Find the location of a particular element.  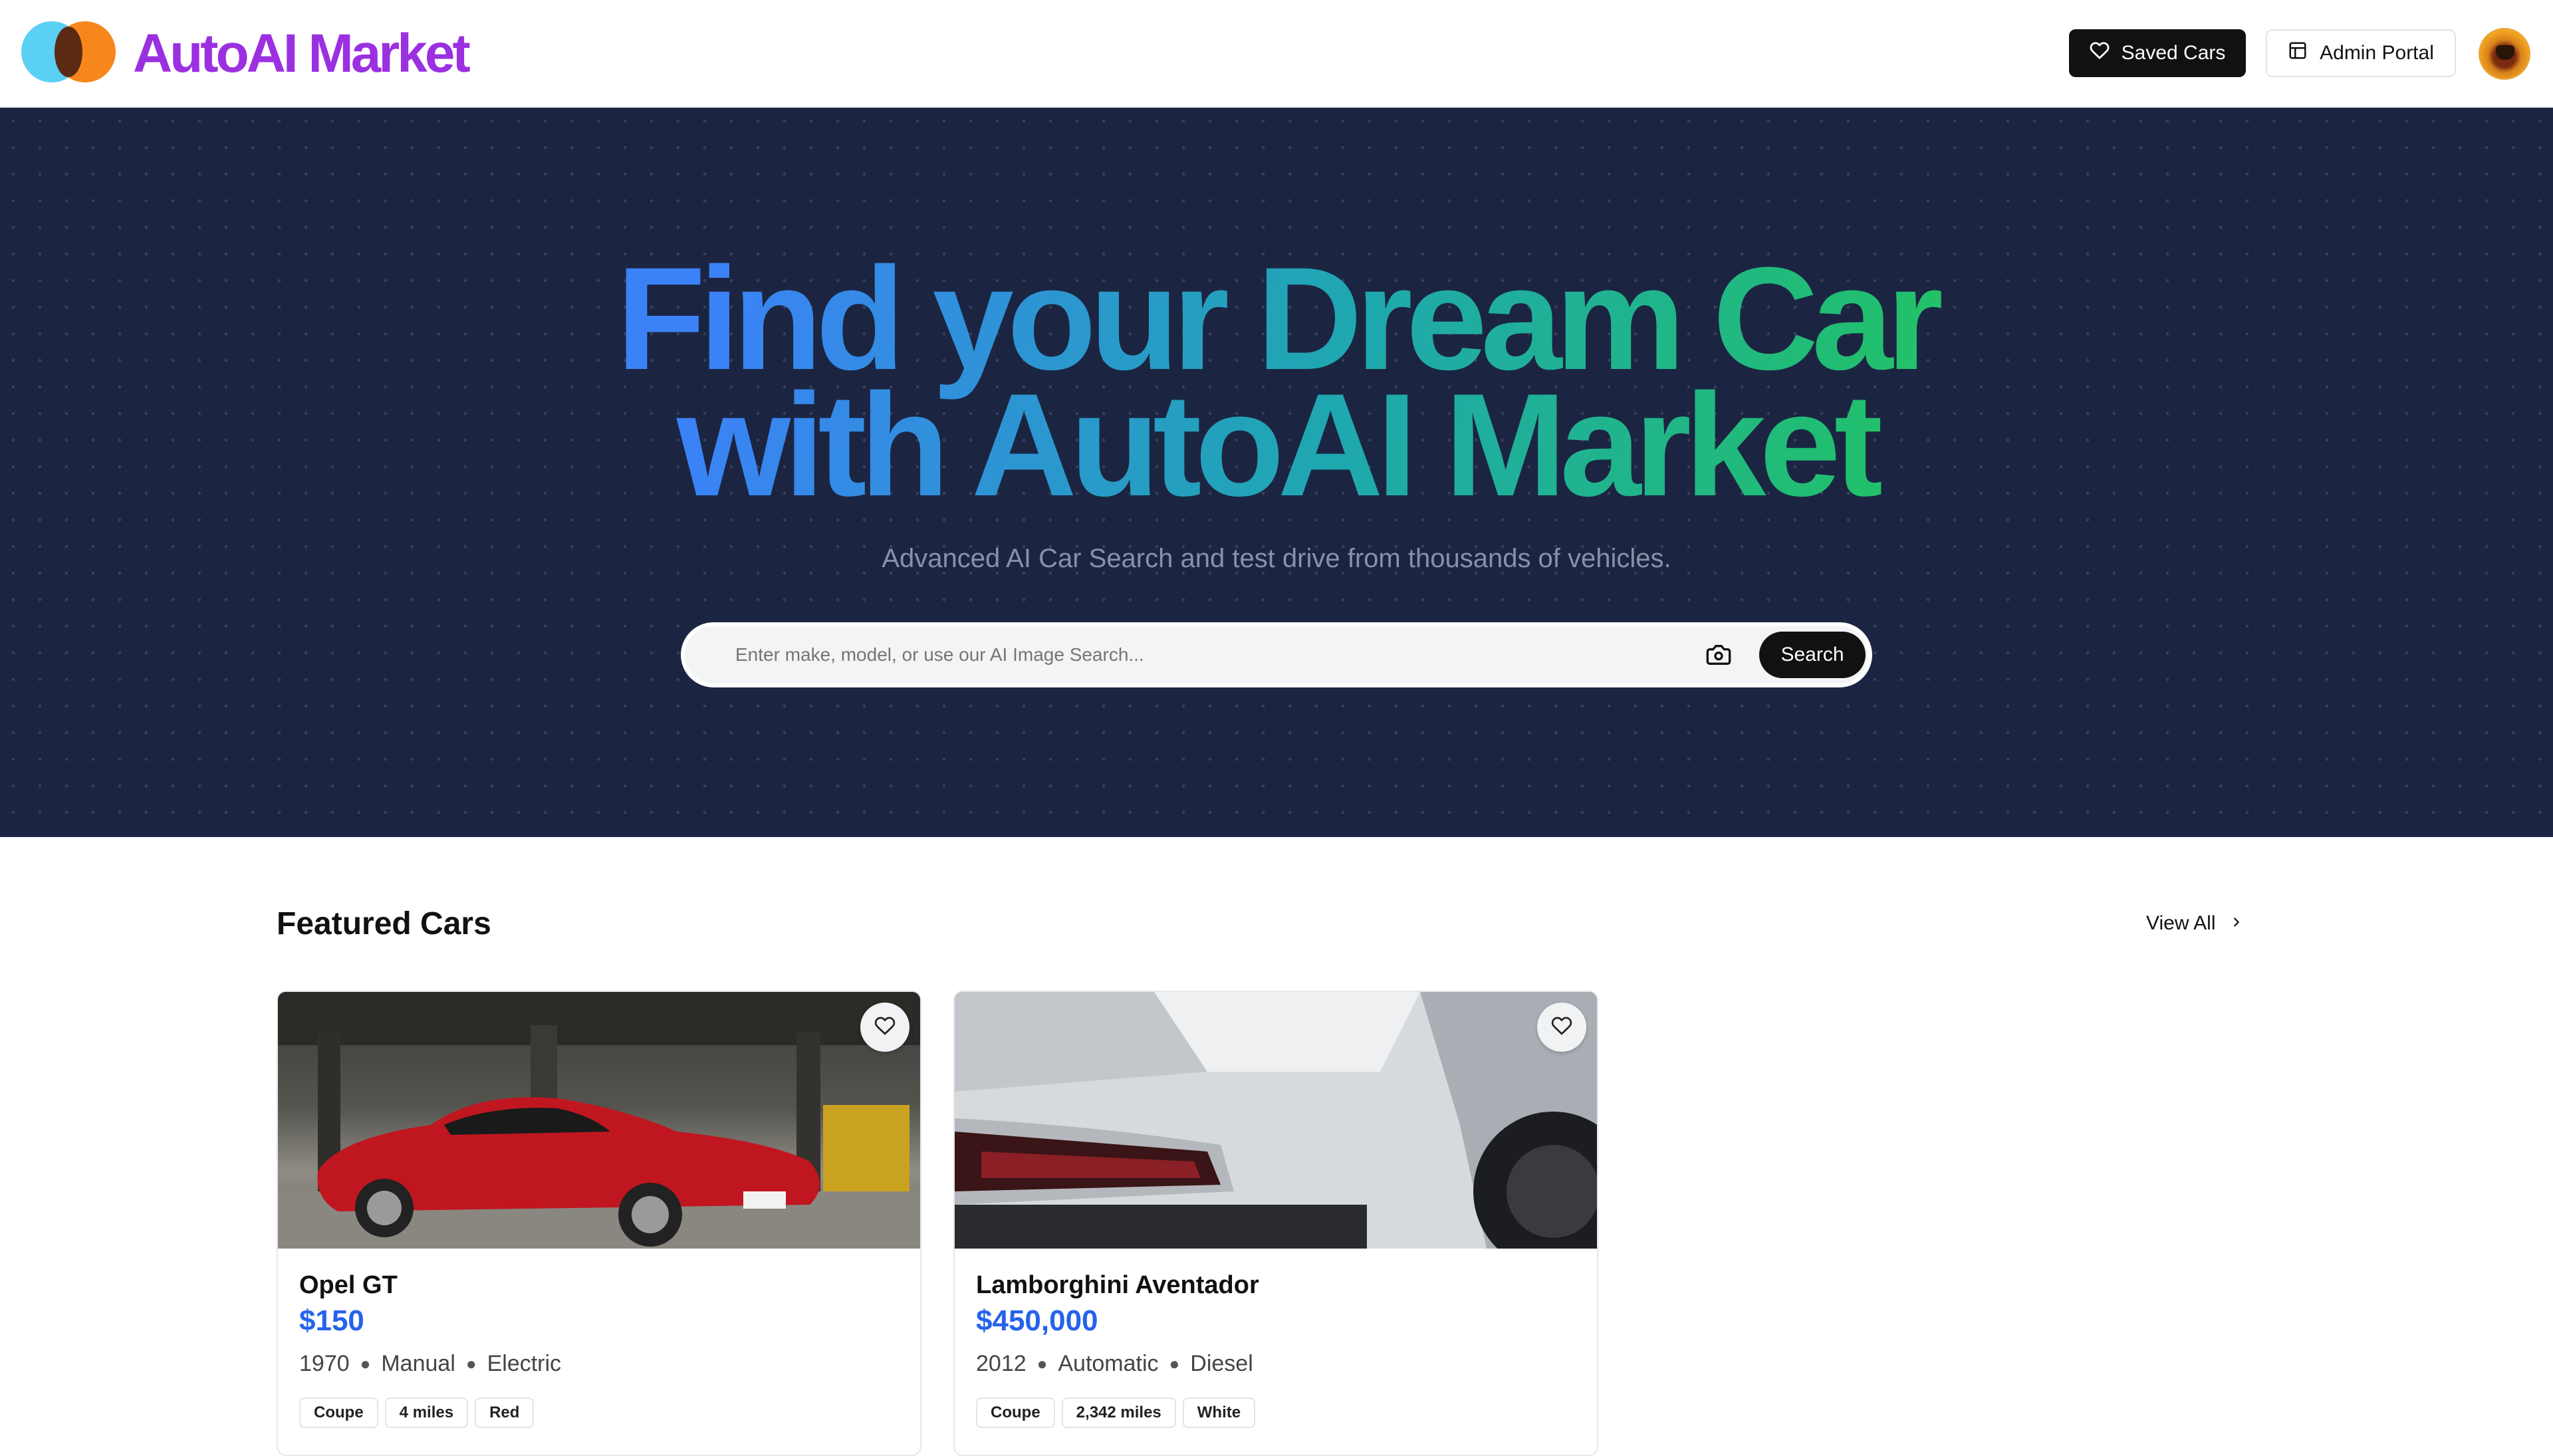

tag-mileage: 2,342 miles is located at coordinates (1118, 1412).